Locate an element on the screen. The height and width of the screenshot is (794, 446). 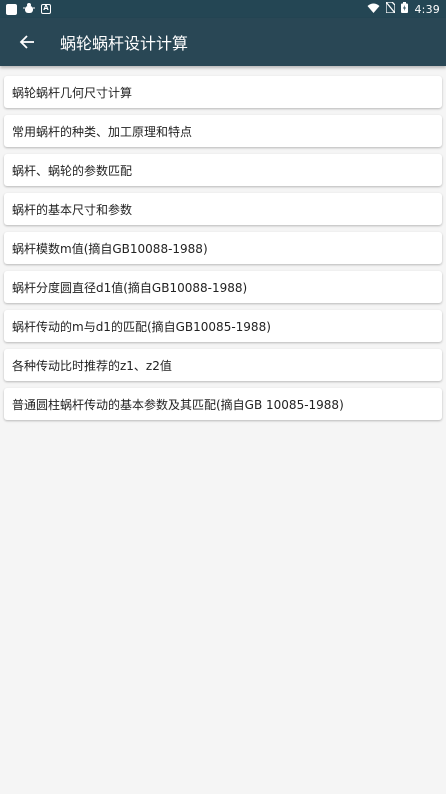
battery-icon is located at coordinates (405, 9).